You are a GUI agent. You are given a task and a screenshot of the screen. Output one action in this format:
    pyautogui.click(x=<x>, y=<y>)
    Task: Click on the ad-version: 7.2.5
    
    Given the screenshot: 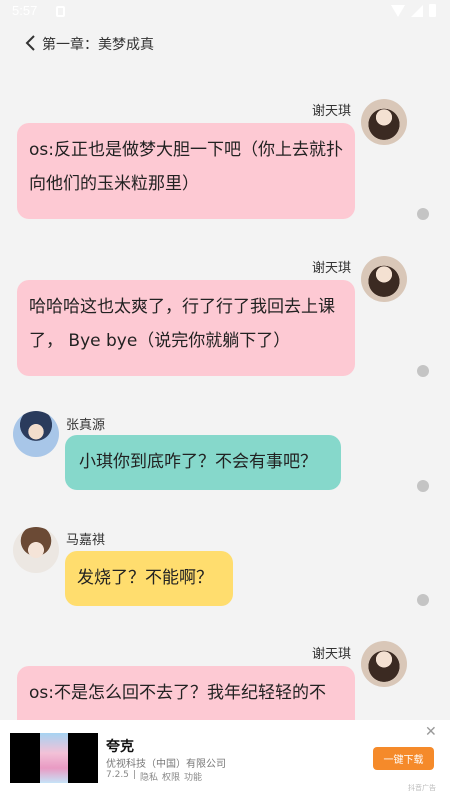 What is the action you would take?
    pyautogui.click(x=117, y=775)
    